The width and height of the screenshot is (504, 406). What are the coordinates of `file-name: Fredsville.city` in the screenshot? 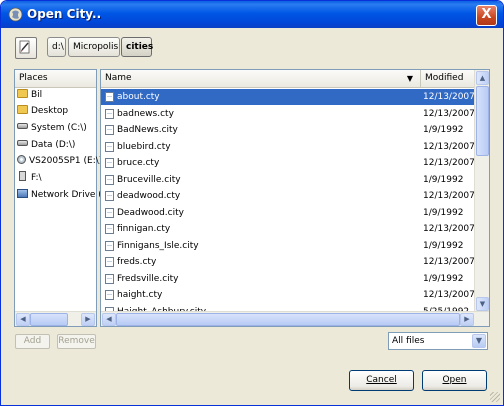 It's located at (148, 278).